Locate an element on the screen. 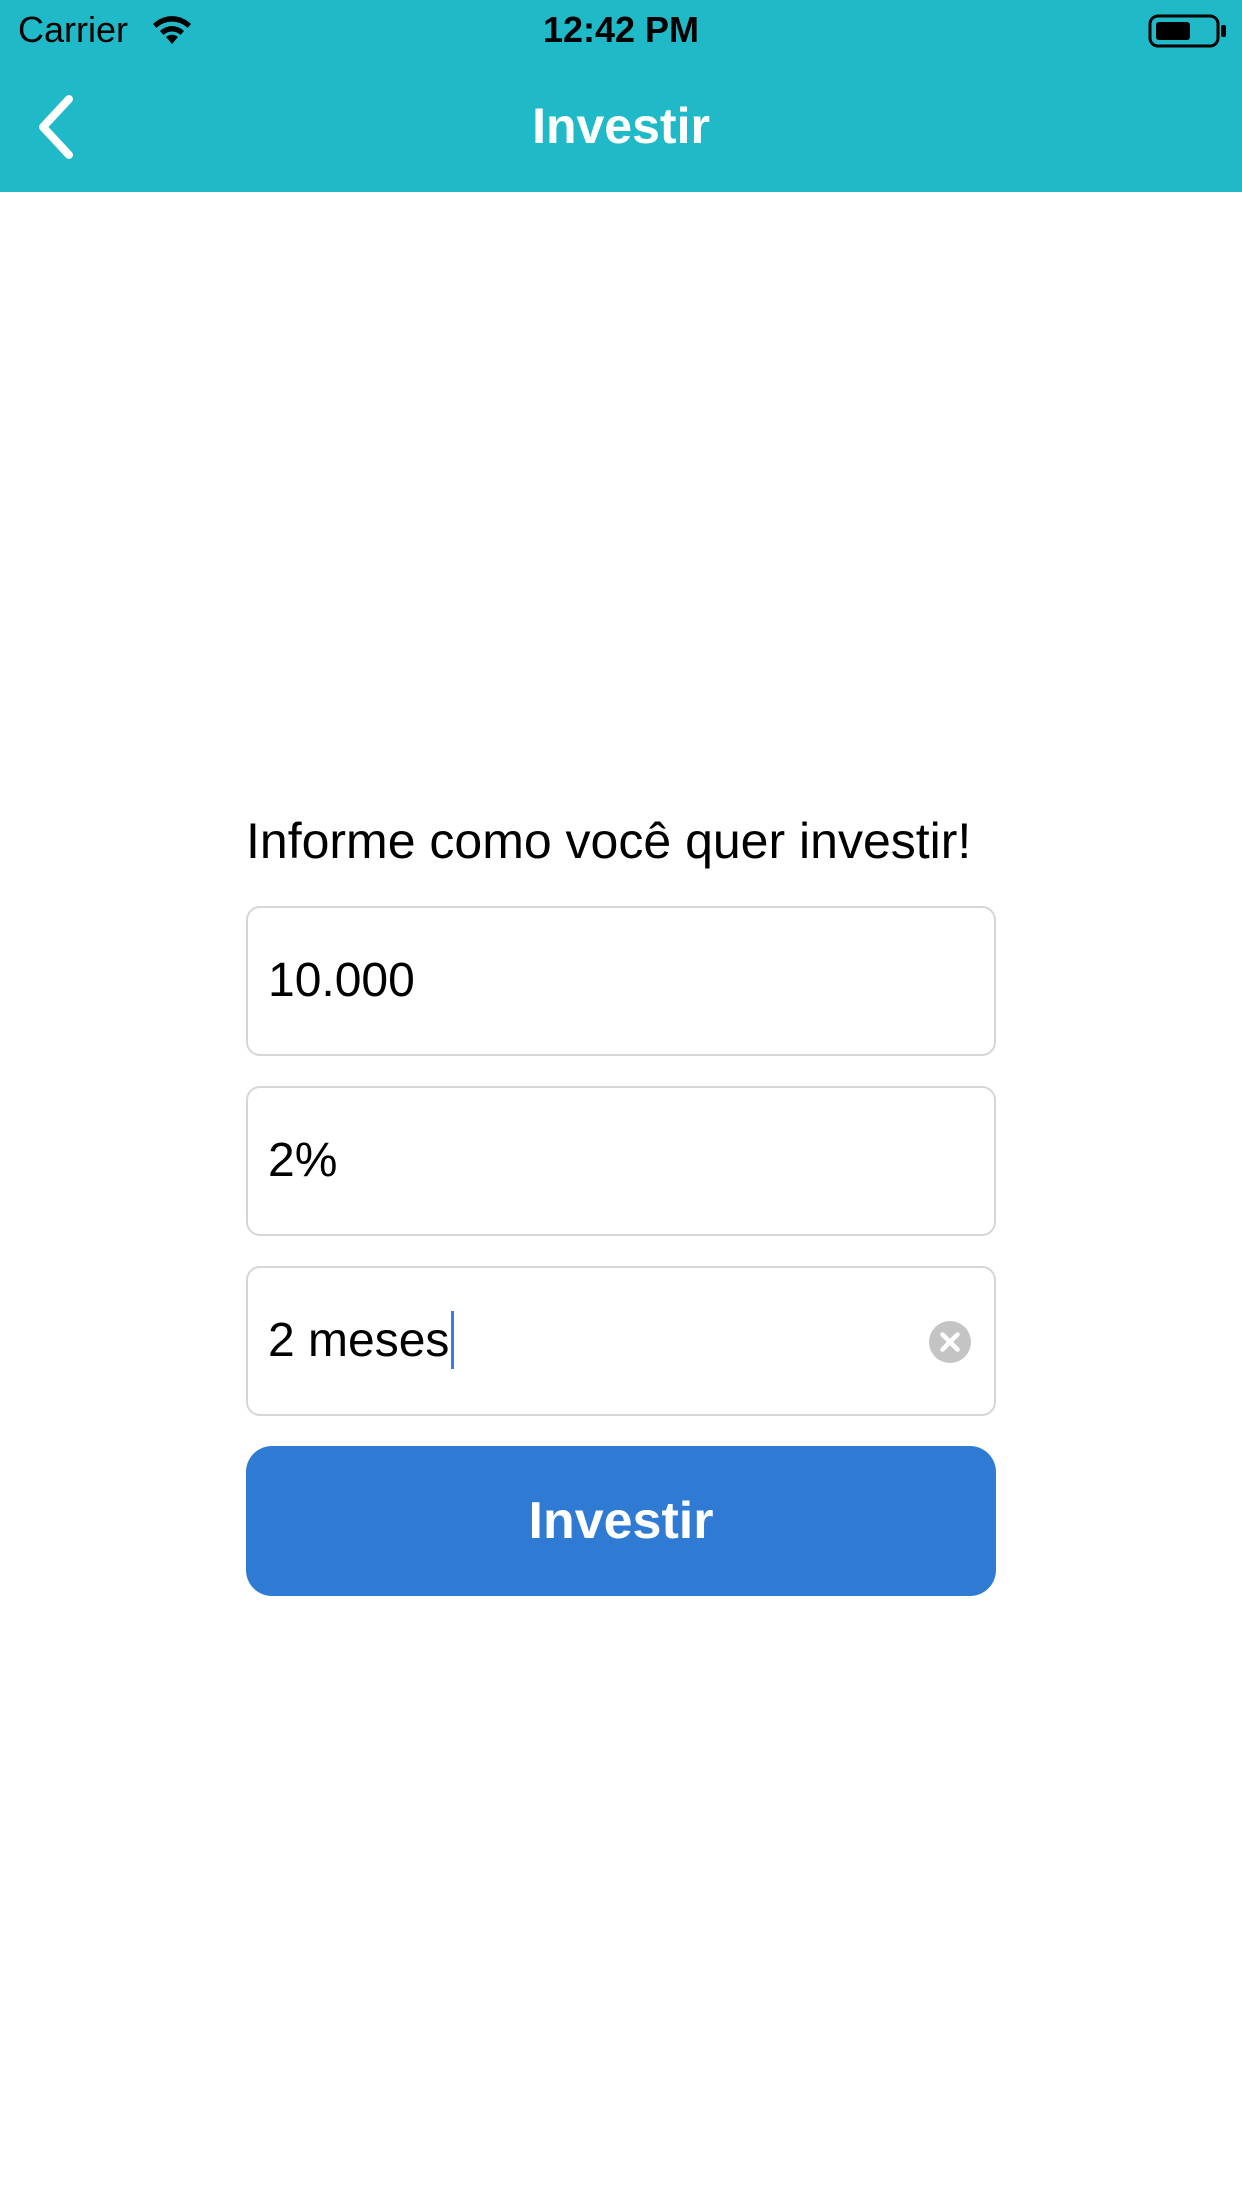 This screenshot has width=1242, height=2208. amount-field: 10.000 is located at coordinates (621, 981).